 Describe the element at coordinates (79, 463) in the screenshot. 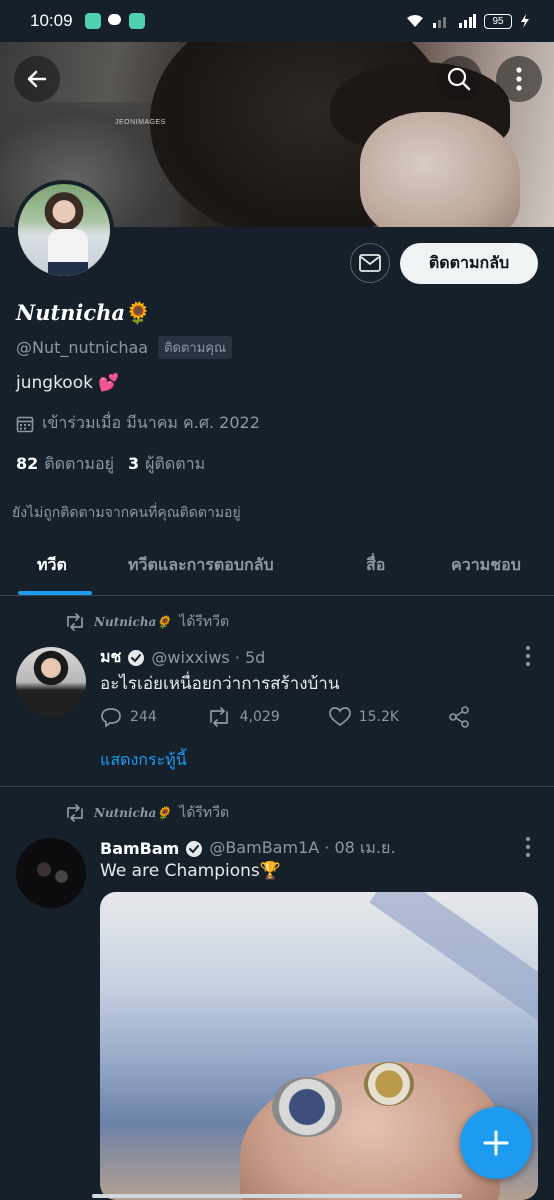

I see `following-label: ติดตามอยู่` at that location.